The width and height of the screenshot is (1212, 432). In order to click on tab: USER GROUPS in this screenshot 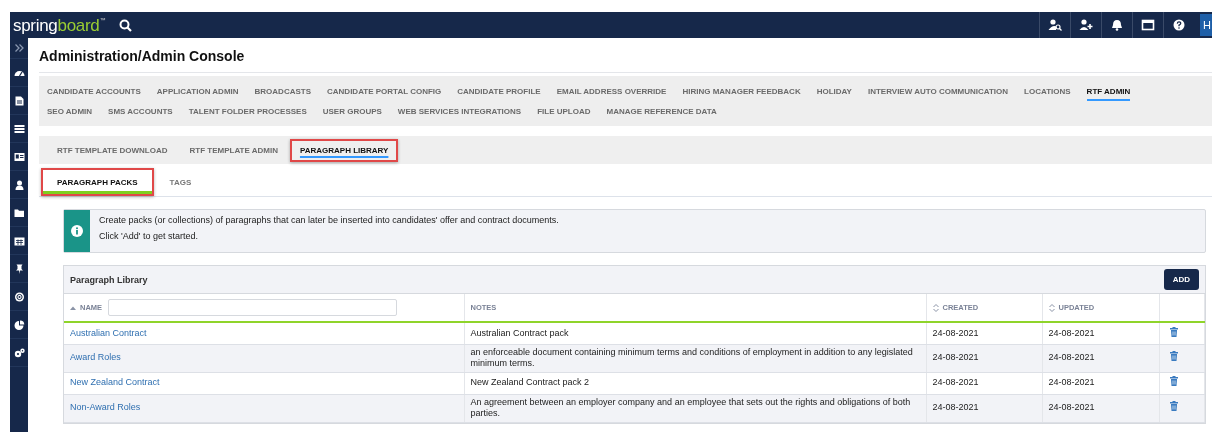, I will do `click(352, 112)`.